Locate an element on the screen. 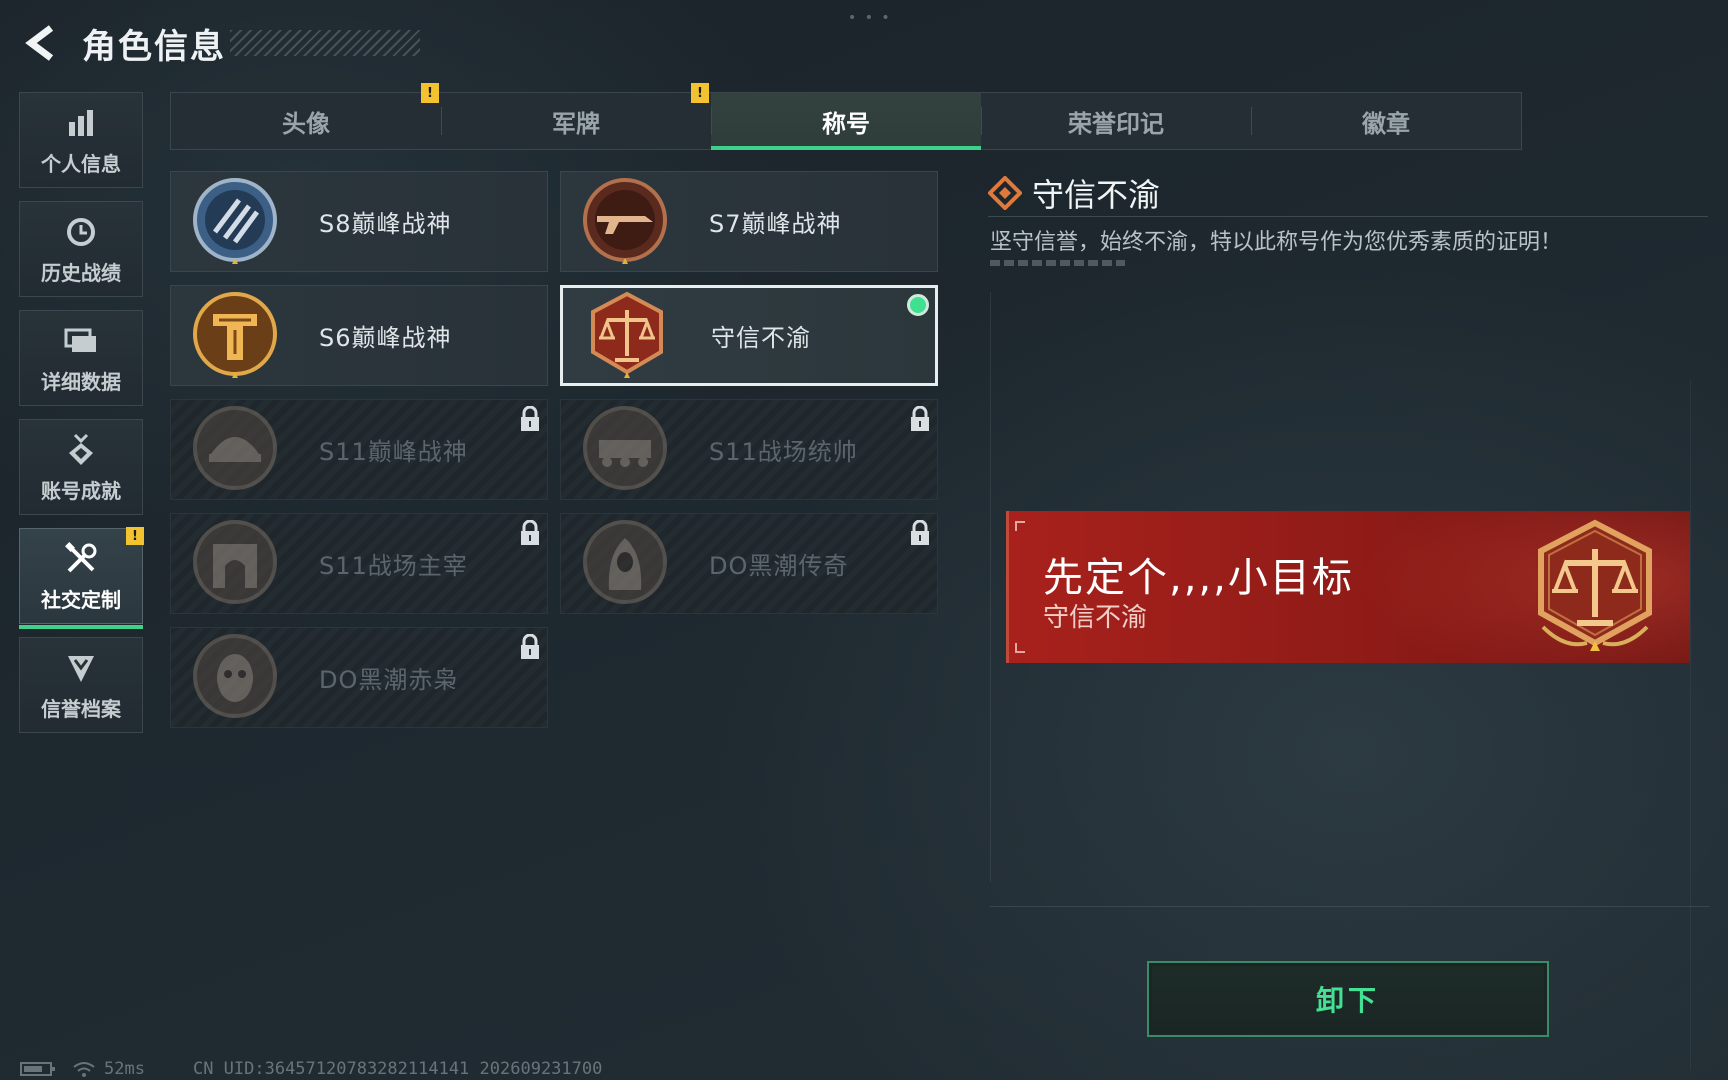 This screenshot has width=1728, height=1080. sidebar-item-label: 详细数据 is located at coordinates (81, 381).